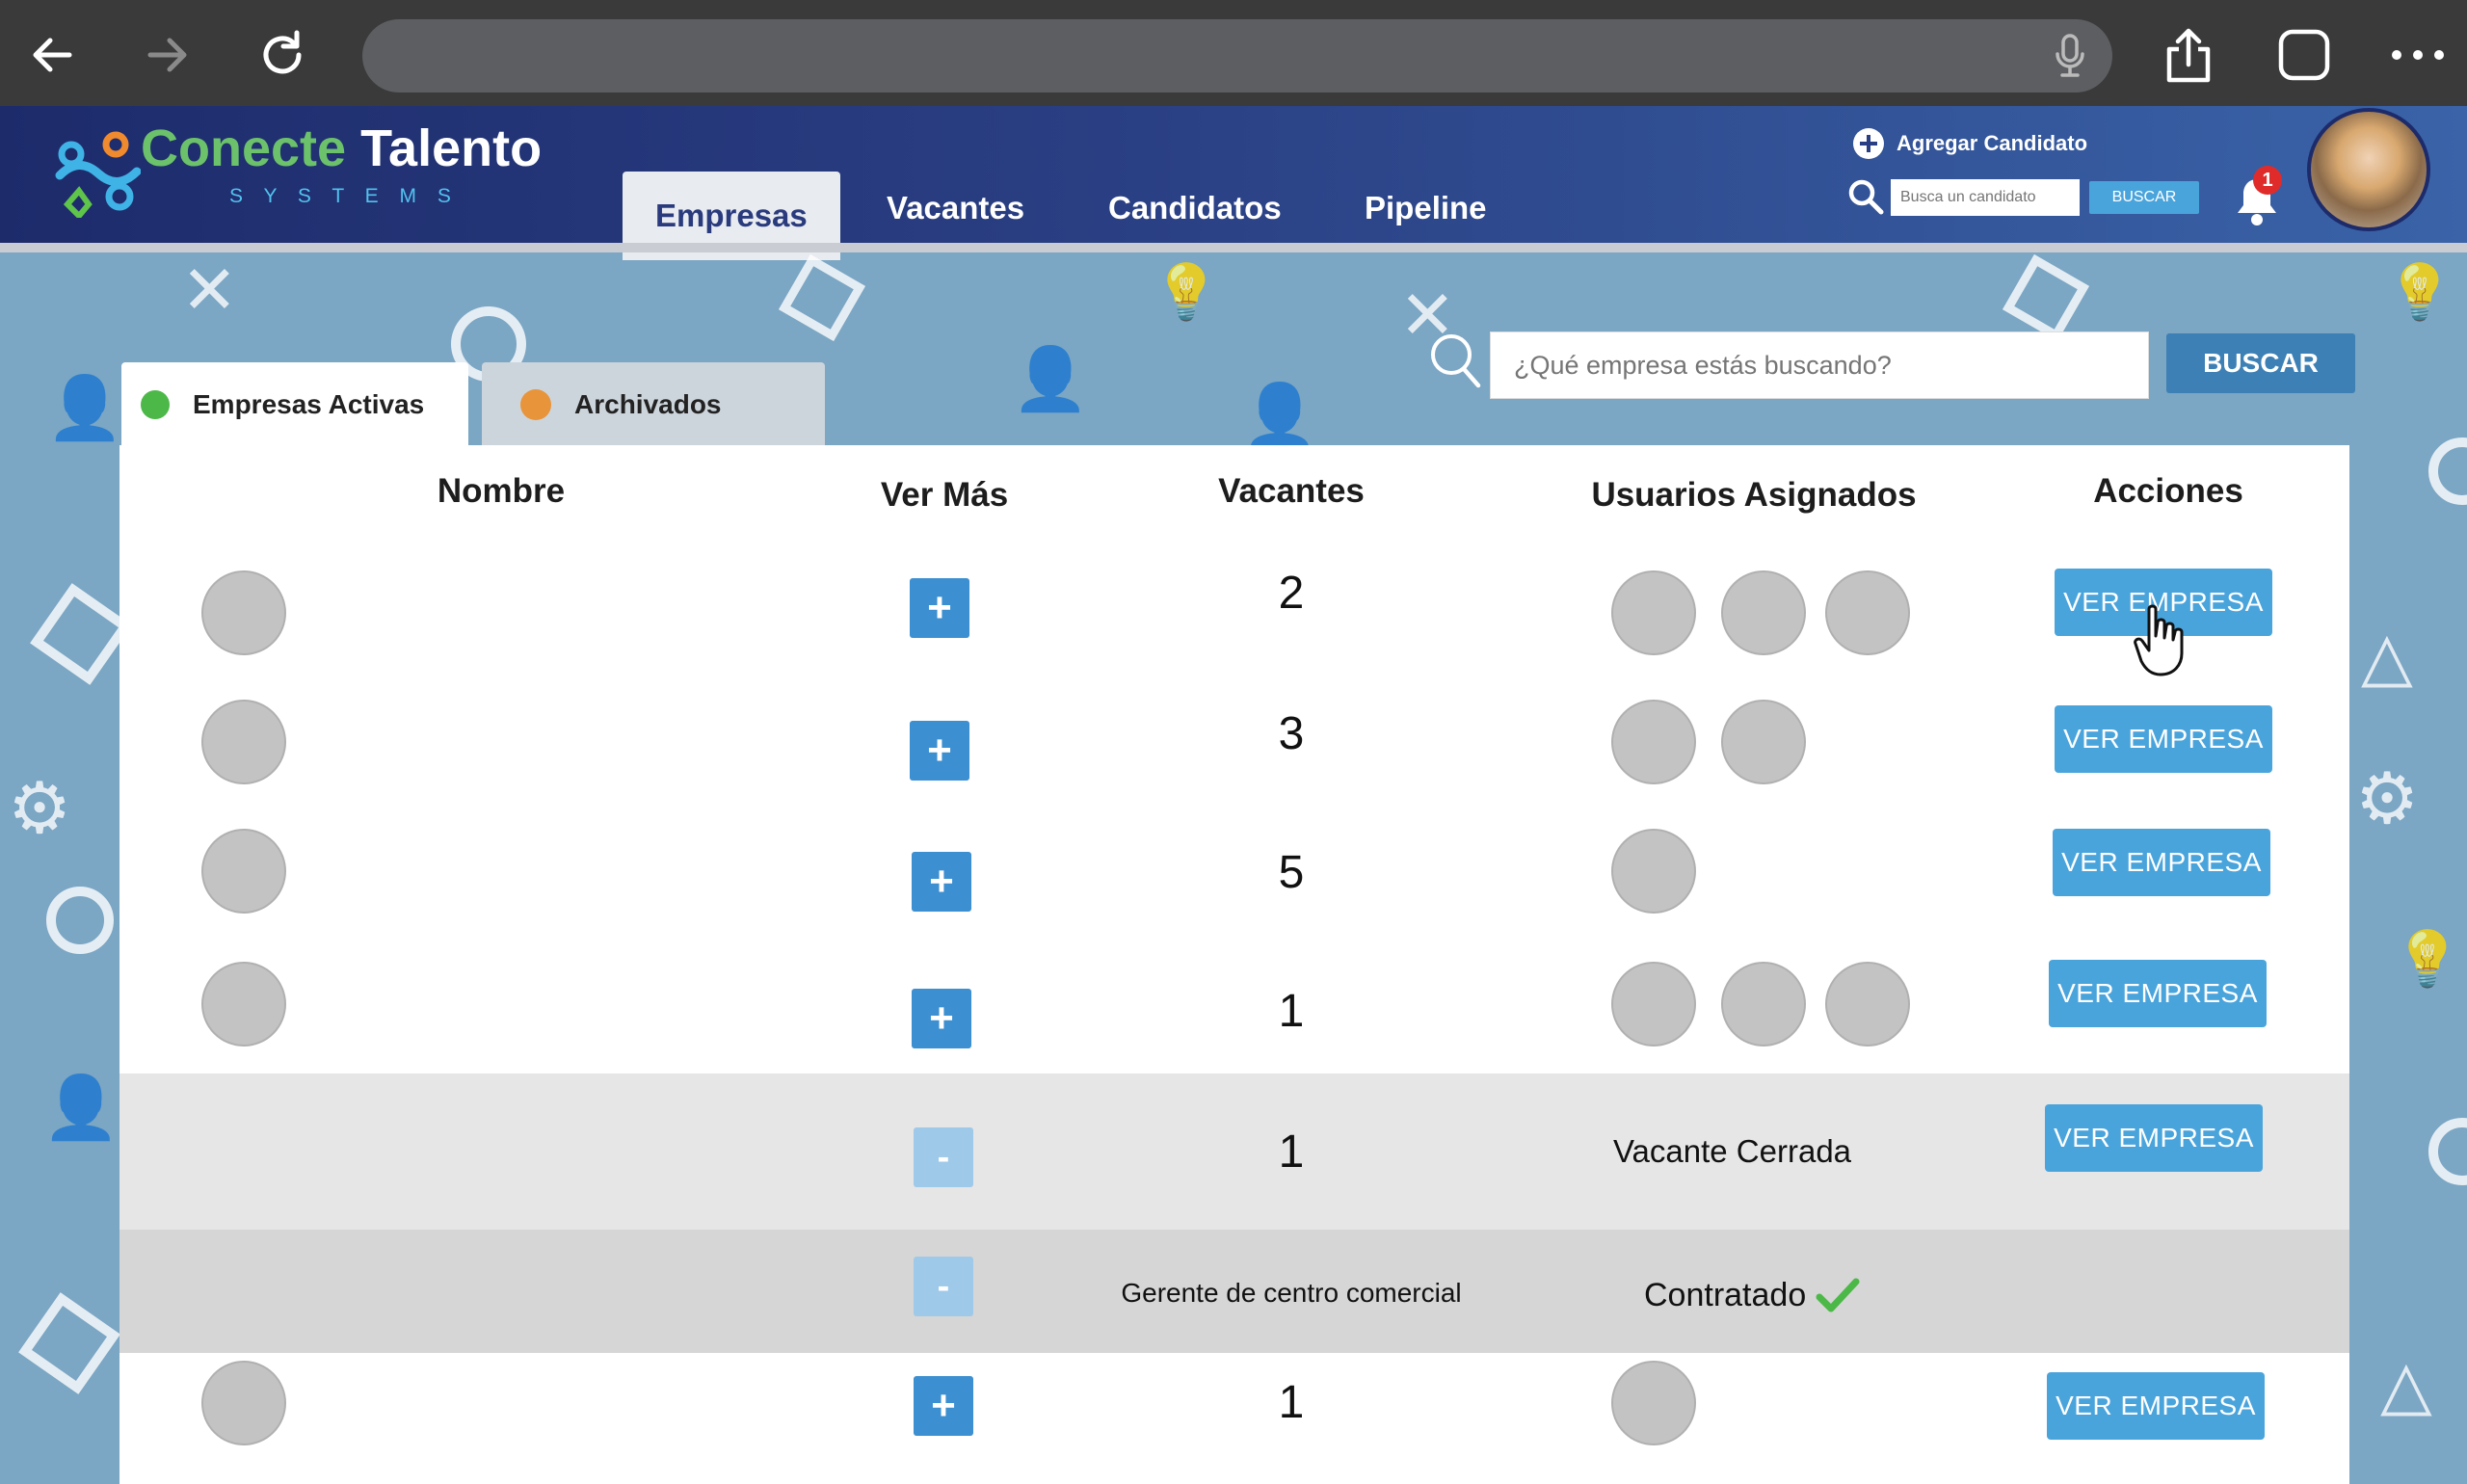  What do you see at coordinates (1985, 197) in the screenshot?
I see `candidate-search-input` at bounding box center [1985, 197].